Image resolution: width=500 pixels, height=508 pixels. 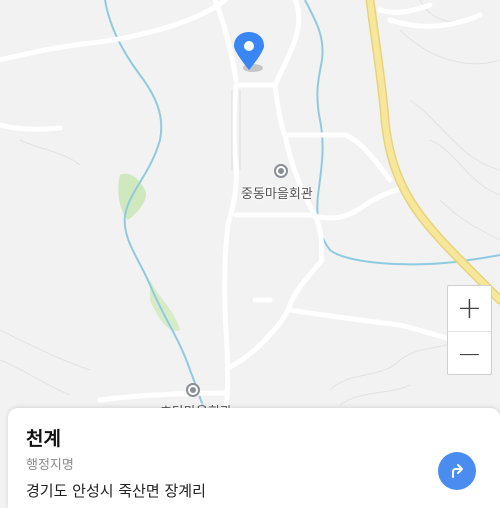 I want to click on poi-label: 중동마을회관, so click(x=277, y=192).